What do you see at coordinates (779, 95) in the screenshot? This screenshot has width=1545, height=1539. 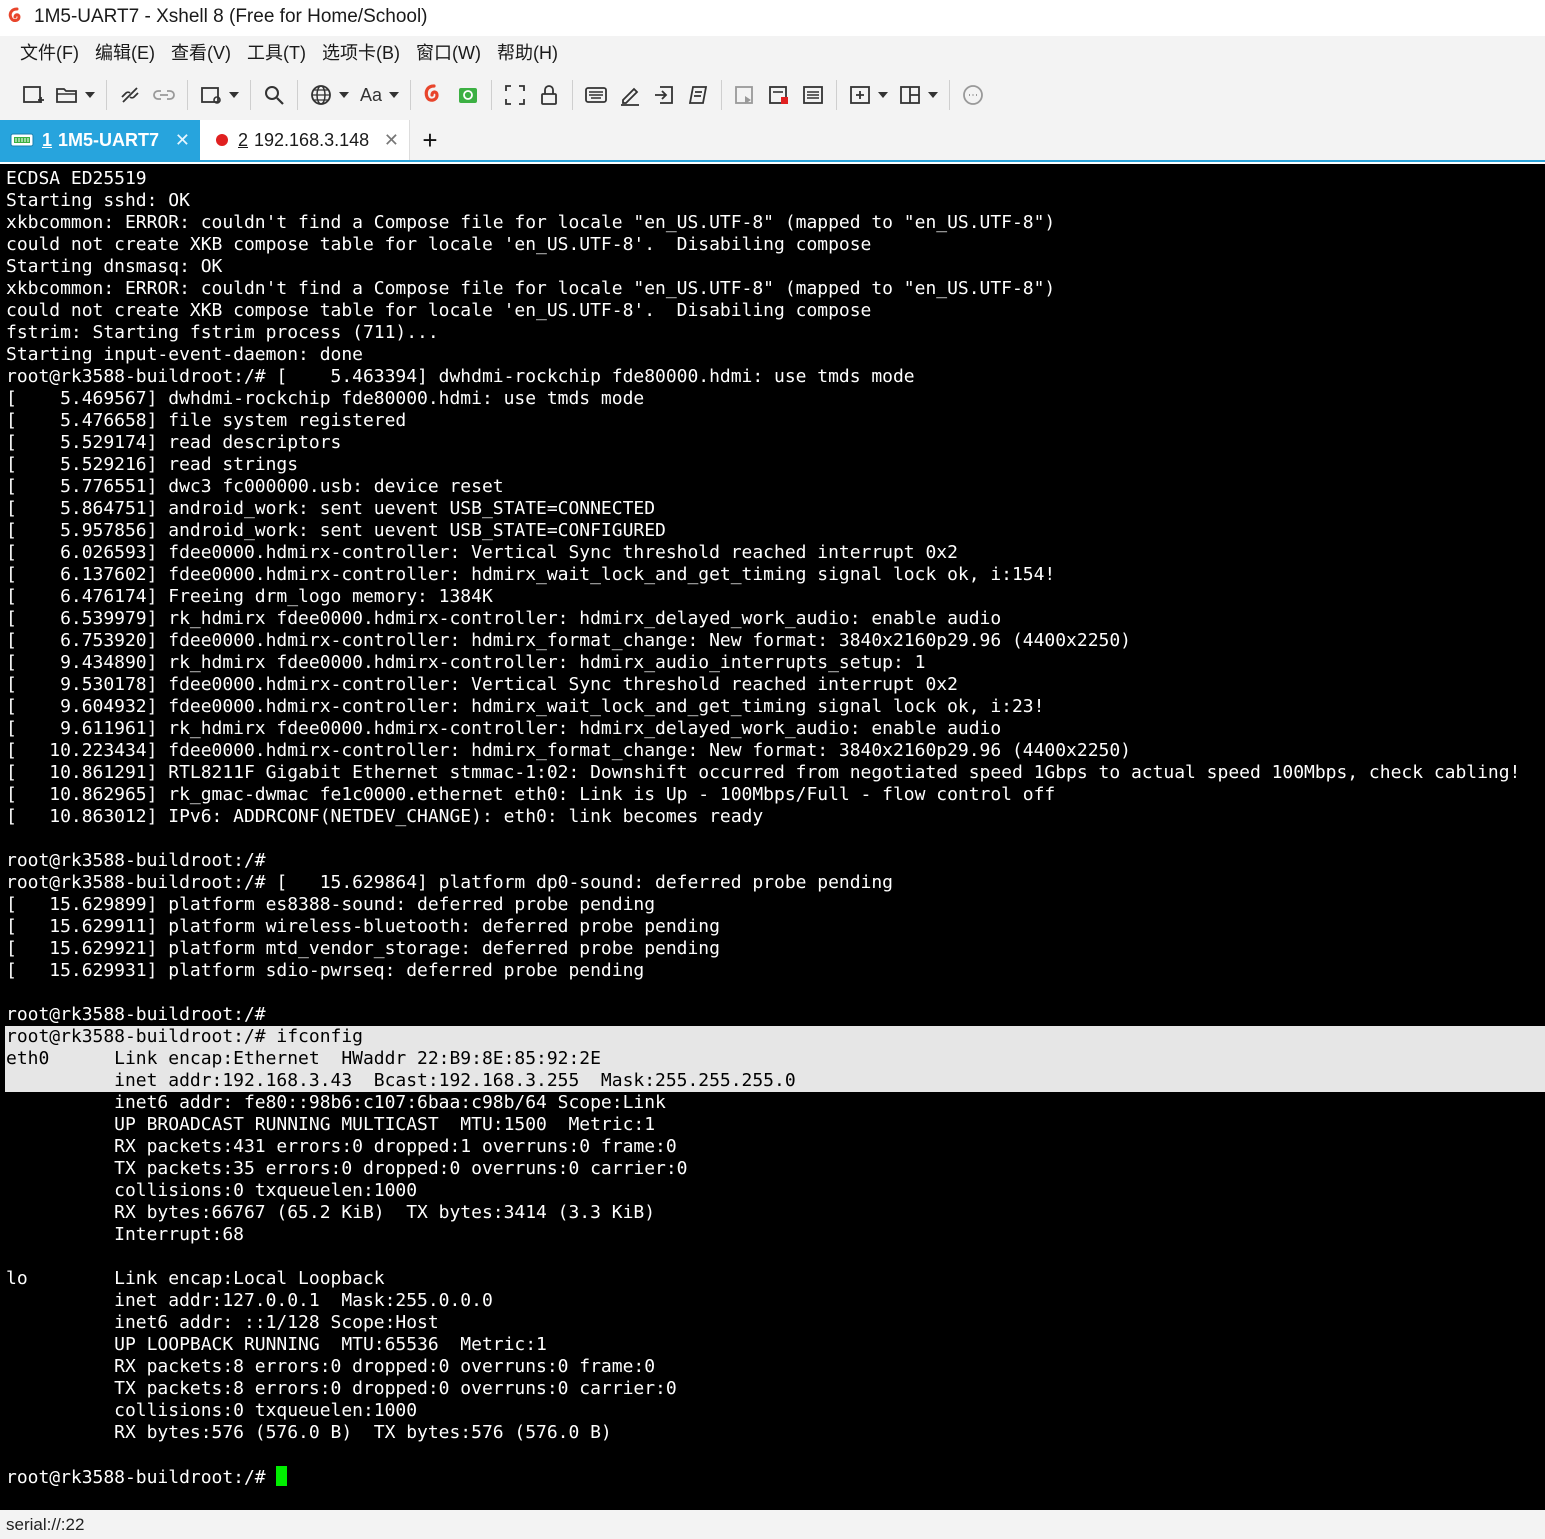 I see `log-icon` at bounding box center [779, 95].